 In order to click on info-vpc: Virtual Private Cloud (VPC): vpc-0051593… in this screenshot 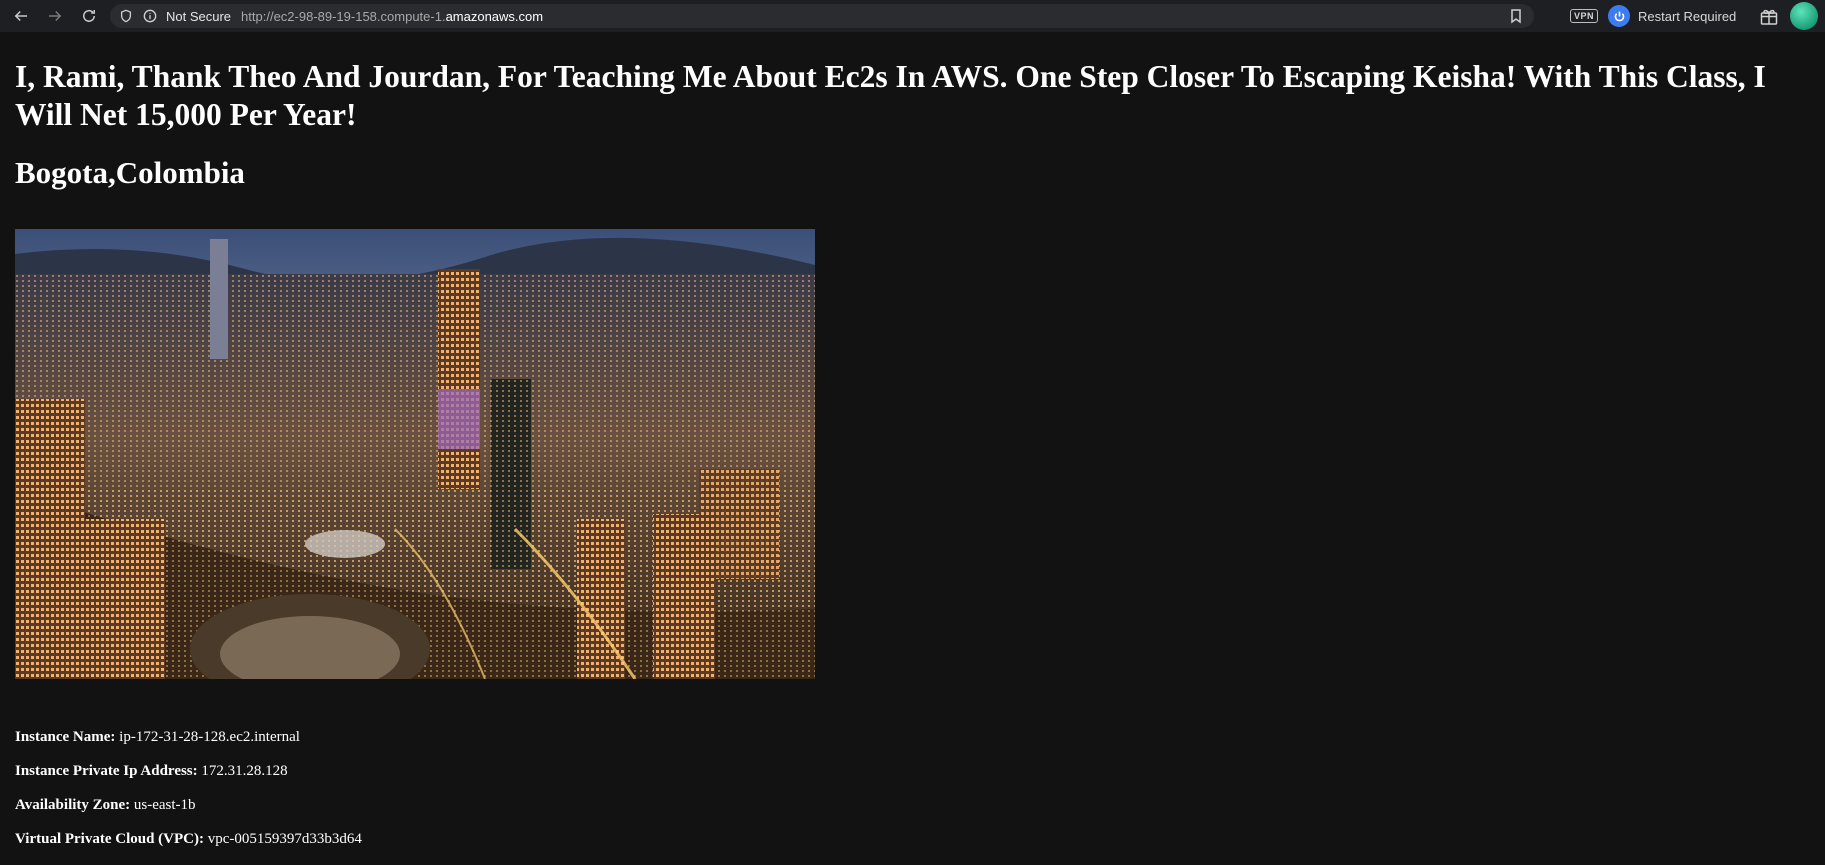, I will do `click(188, 839)`.